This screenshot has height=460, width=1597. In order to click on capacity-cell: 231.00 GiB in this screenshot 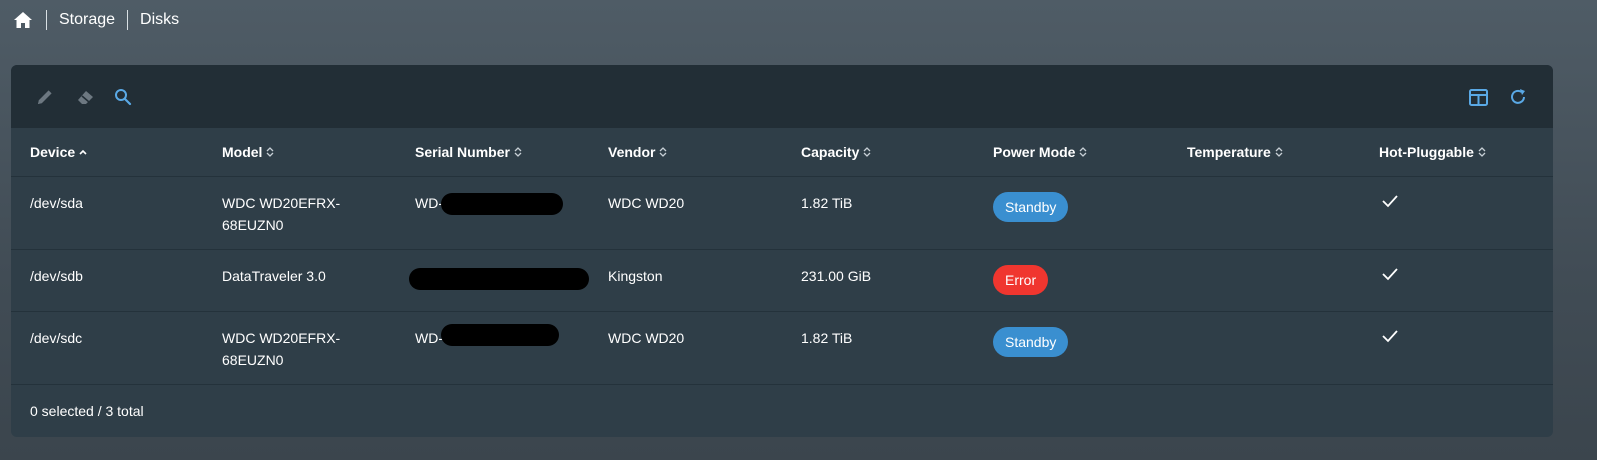, I will do `click(836, 276)`.